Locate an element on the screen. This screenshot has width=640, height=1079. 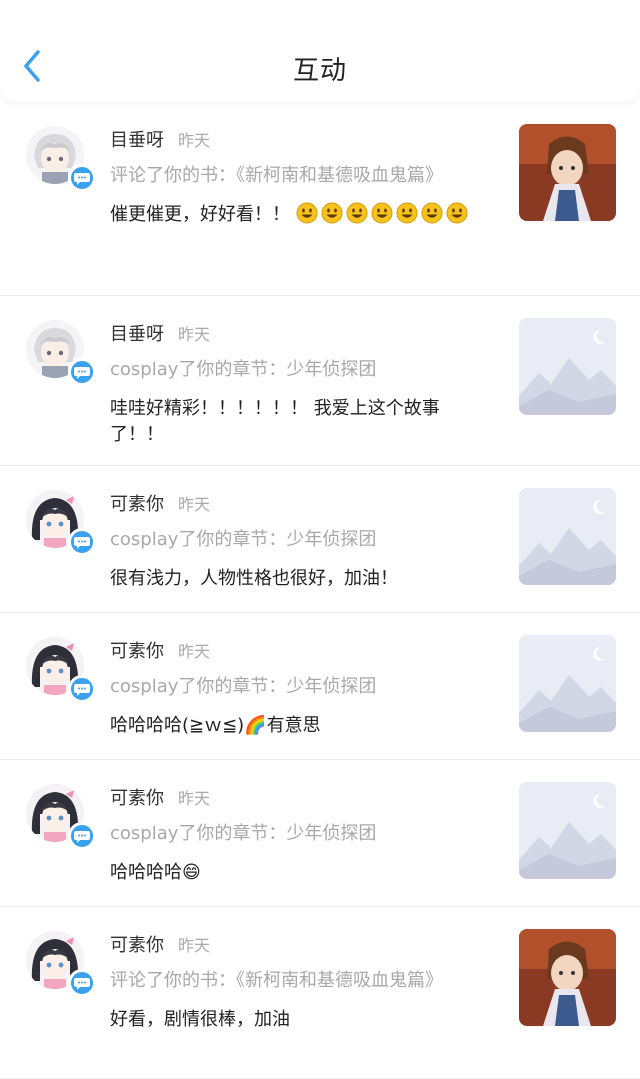
message-text: 哈哈哈哈(≧ｗ≦)🌈有意思 is located at coordinates (215, 725).